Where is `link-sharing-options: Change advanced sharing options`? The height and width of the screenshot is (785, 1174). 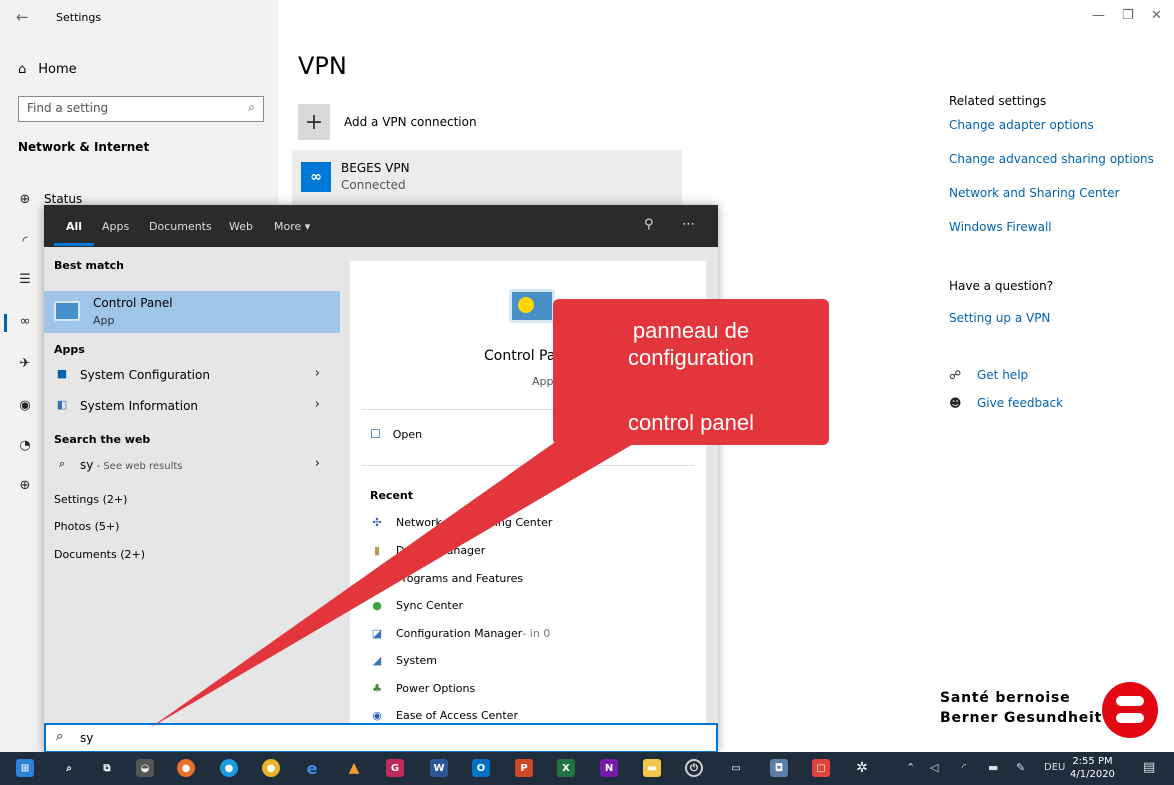 link-sharing-options: Change advanced sharing options is located at coordinates (1051, 159).